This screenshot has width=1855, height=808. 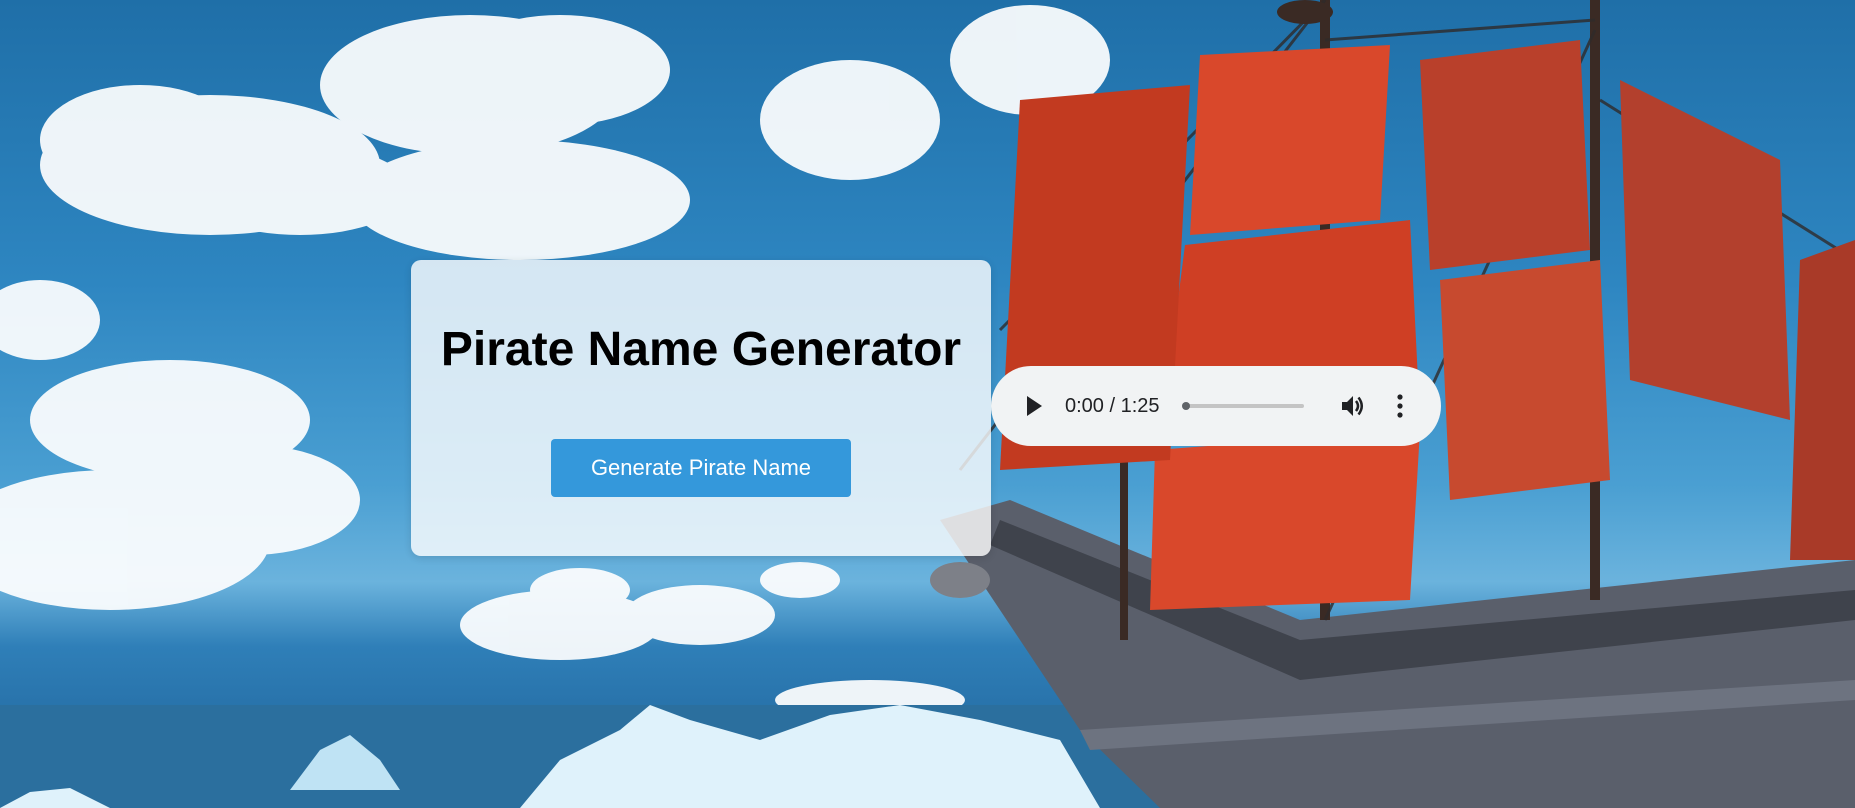 I want to click on audio-progress-slider, so click(x=1242, y=406).